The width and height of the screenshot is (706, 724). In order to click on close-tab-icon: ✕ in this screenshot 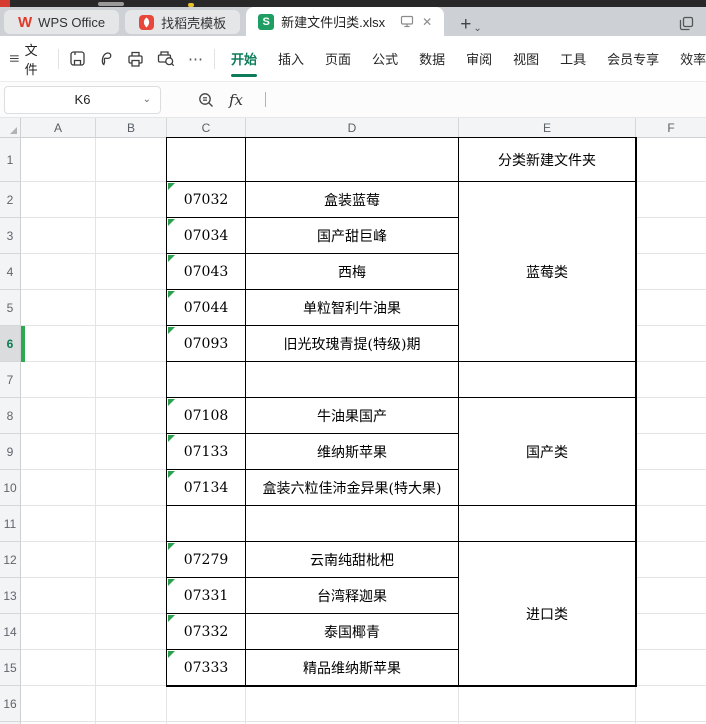, I will do `click(427, 22)`.